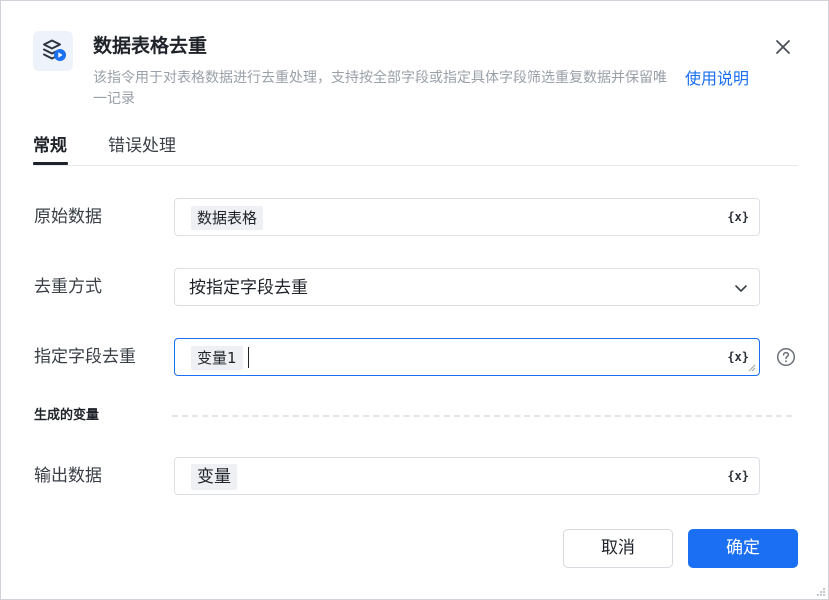  What do you see at coordinates (217, 358) in the screenshot?
I see `specified-fields-tag: 变量1` at bounding box center [217, 358].